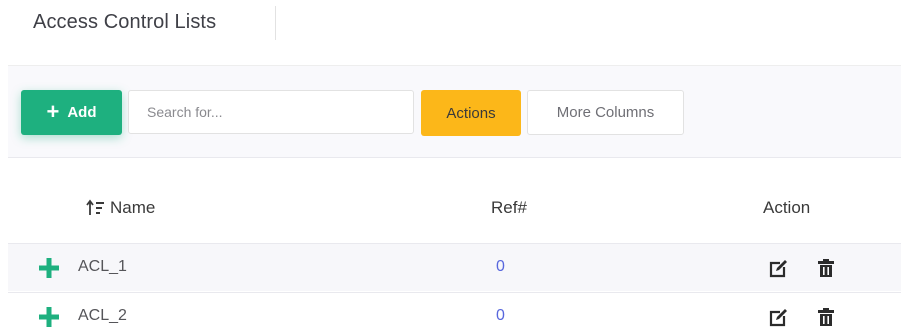  I want to click on page-title: Access Control Lists, so click(125, 22).